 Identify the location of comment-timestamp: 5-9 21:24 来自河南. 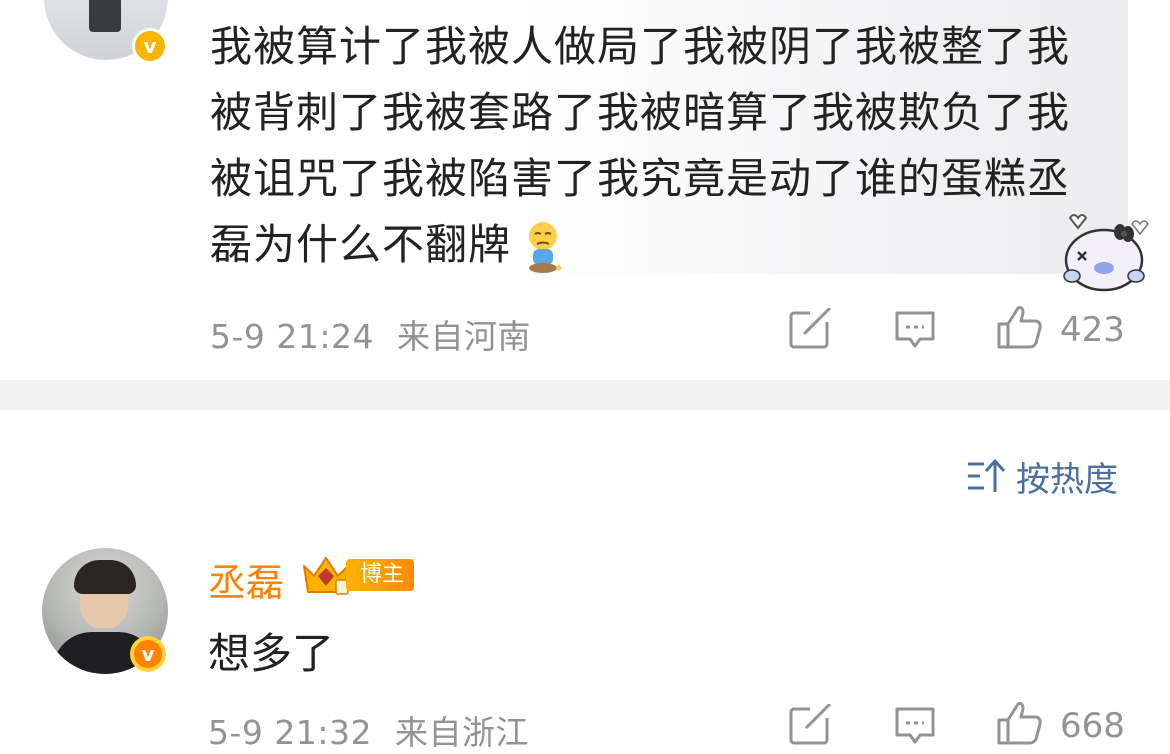
(370, 336).